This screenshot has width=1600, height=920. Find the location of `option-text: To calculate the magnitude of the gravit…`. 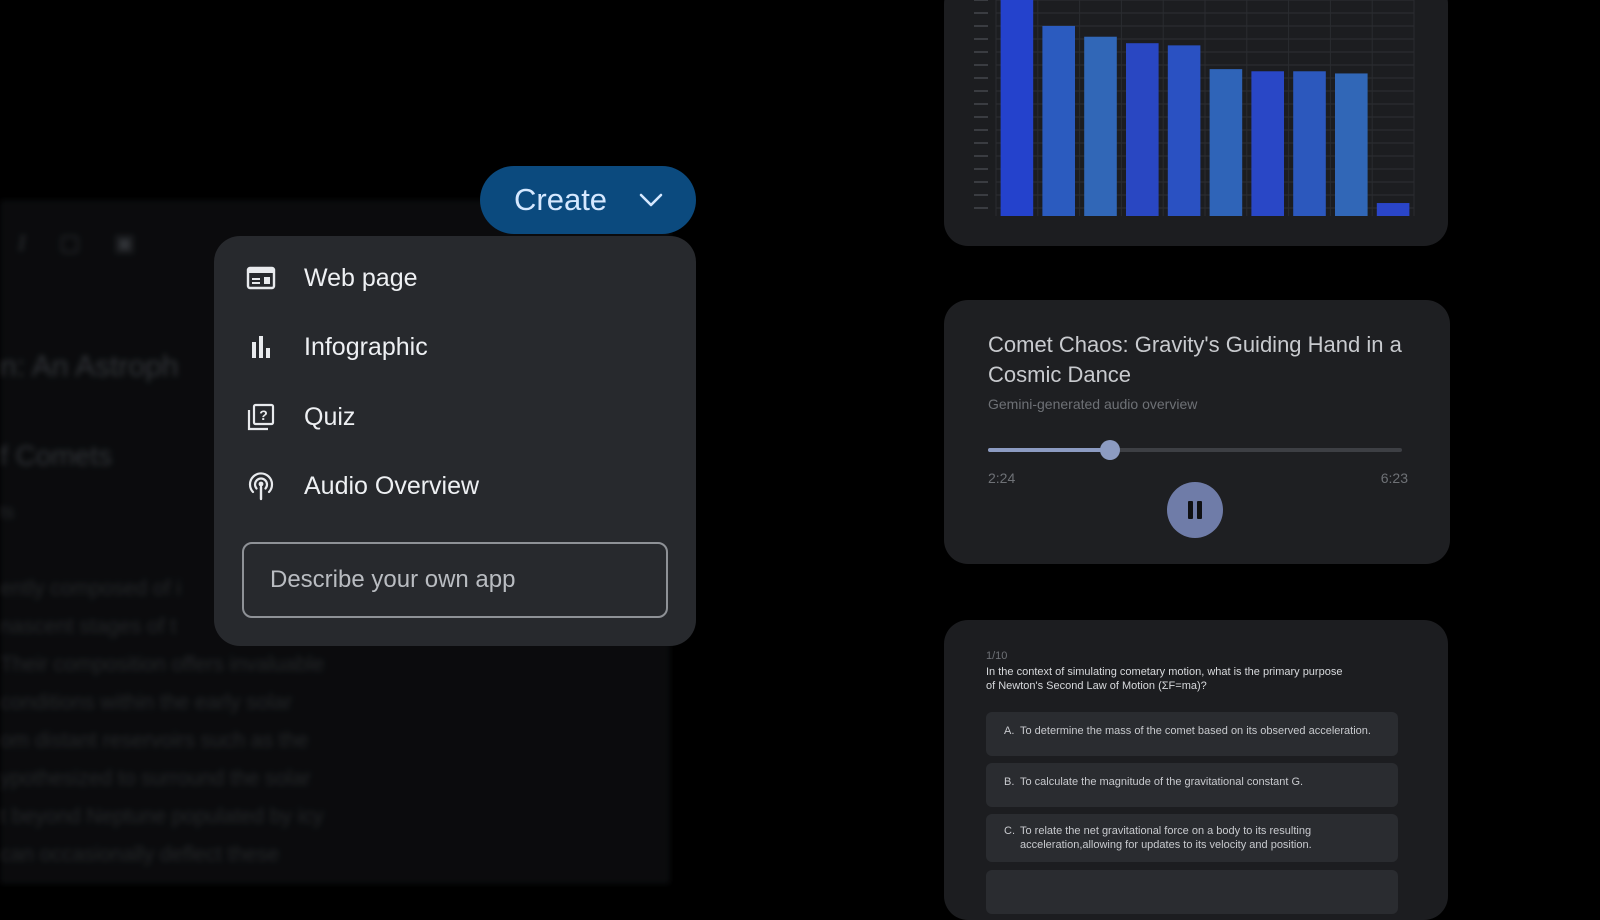

option-text: To calculate the magnitude of the gravit… is located at coordinates (1162, 782).